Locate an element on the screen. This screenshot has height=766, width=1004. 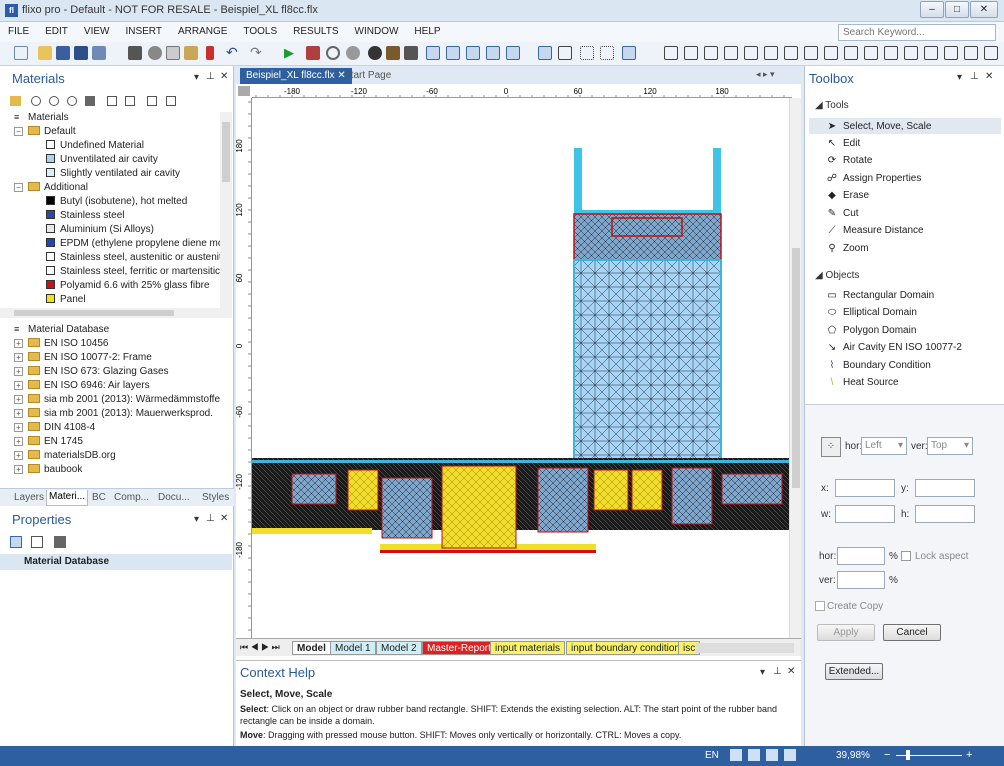
view5-icon is located at coordinates (513, 53).